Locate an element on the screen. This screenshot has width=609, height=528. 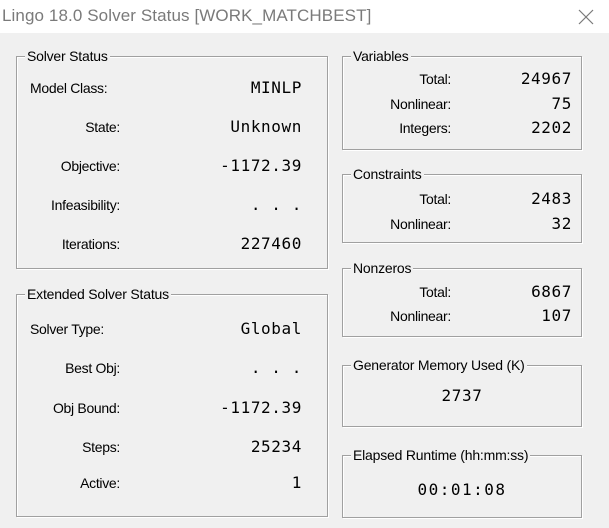
elapsed-runtime-value: 00:01:08 is located at coordinates (462, 489).